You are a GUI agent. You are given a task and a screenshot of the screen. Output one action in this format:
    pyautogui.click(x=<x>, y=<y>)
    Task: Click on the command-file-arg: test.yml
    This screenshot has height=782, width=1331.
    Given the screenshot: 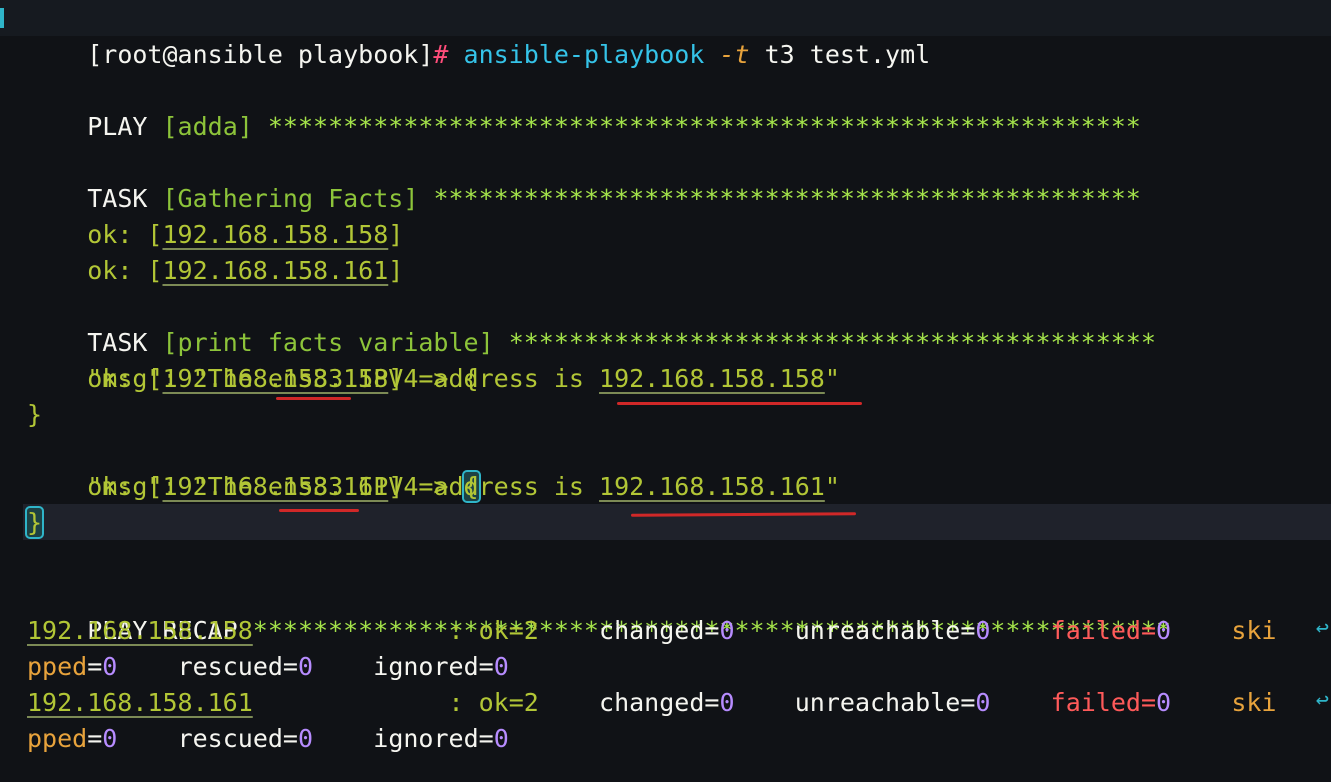 What is the action you would take?
    pyautogui.click(x=870, y=54)
    